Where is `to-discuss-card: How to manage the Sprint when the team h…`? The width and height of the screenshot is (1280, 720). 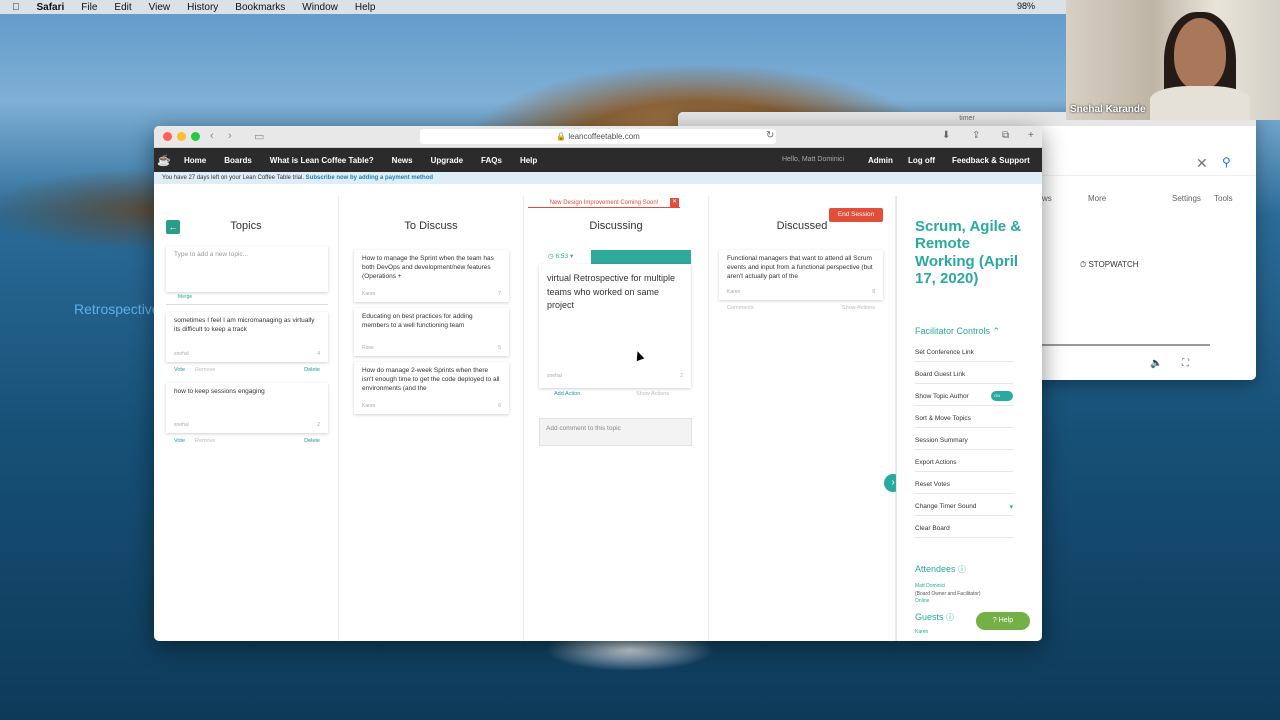
to-discuss-card: How to manage the Sprint when the team h… is located at coordinates (431, 276).